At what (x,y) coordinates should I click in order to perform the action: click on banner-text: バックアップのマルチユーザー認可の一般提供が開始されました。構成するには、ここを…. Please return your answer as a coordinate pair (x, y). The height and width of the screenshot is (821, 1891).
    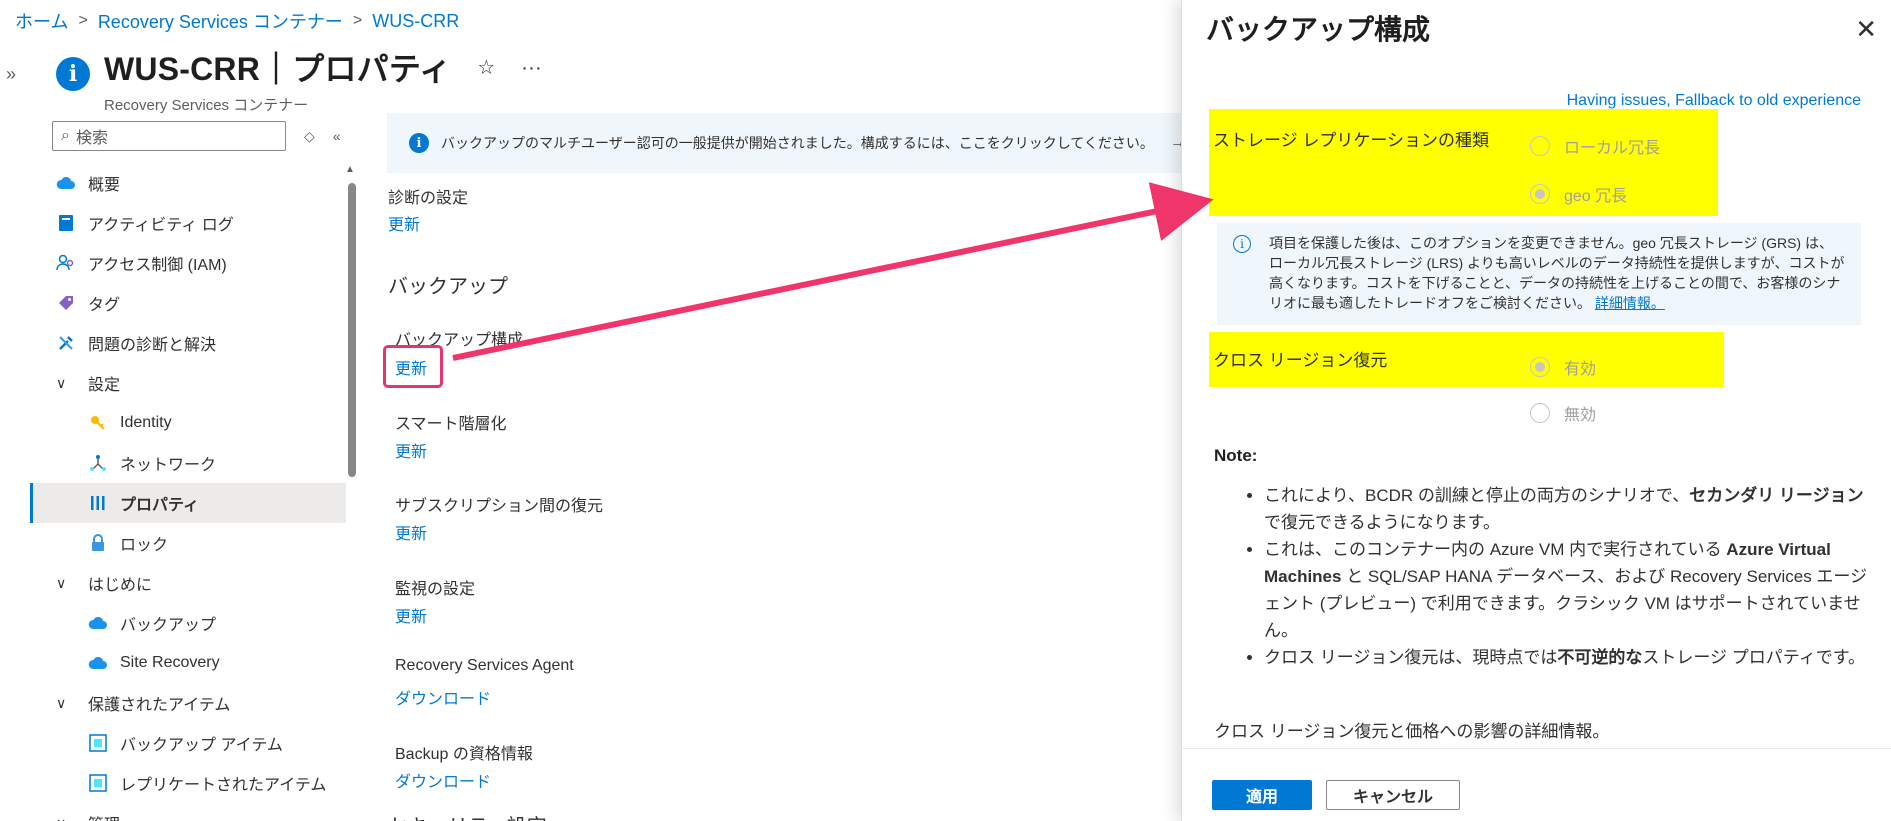
    Looking at the image, I should click on (797, 143).